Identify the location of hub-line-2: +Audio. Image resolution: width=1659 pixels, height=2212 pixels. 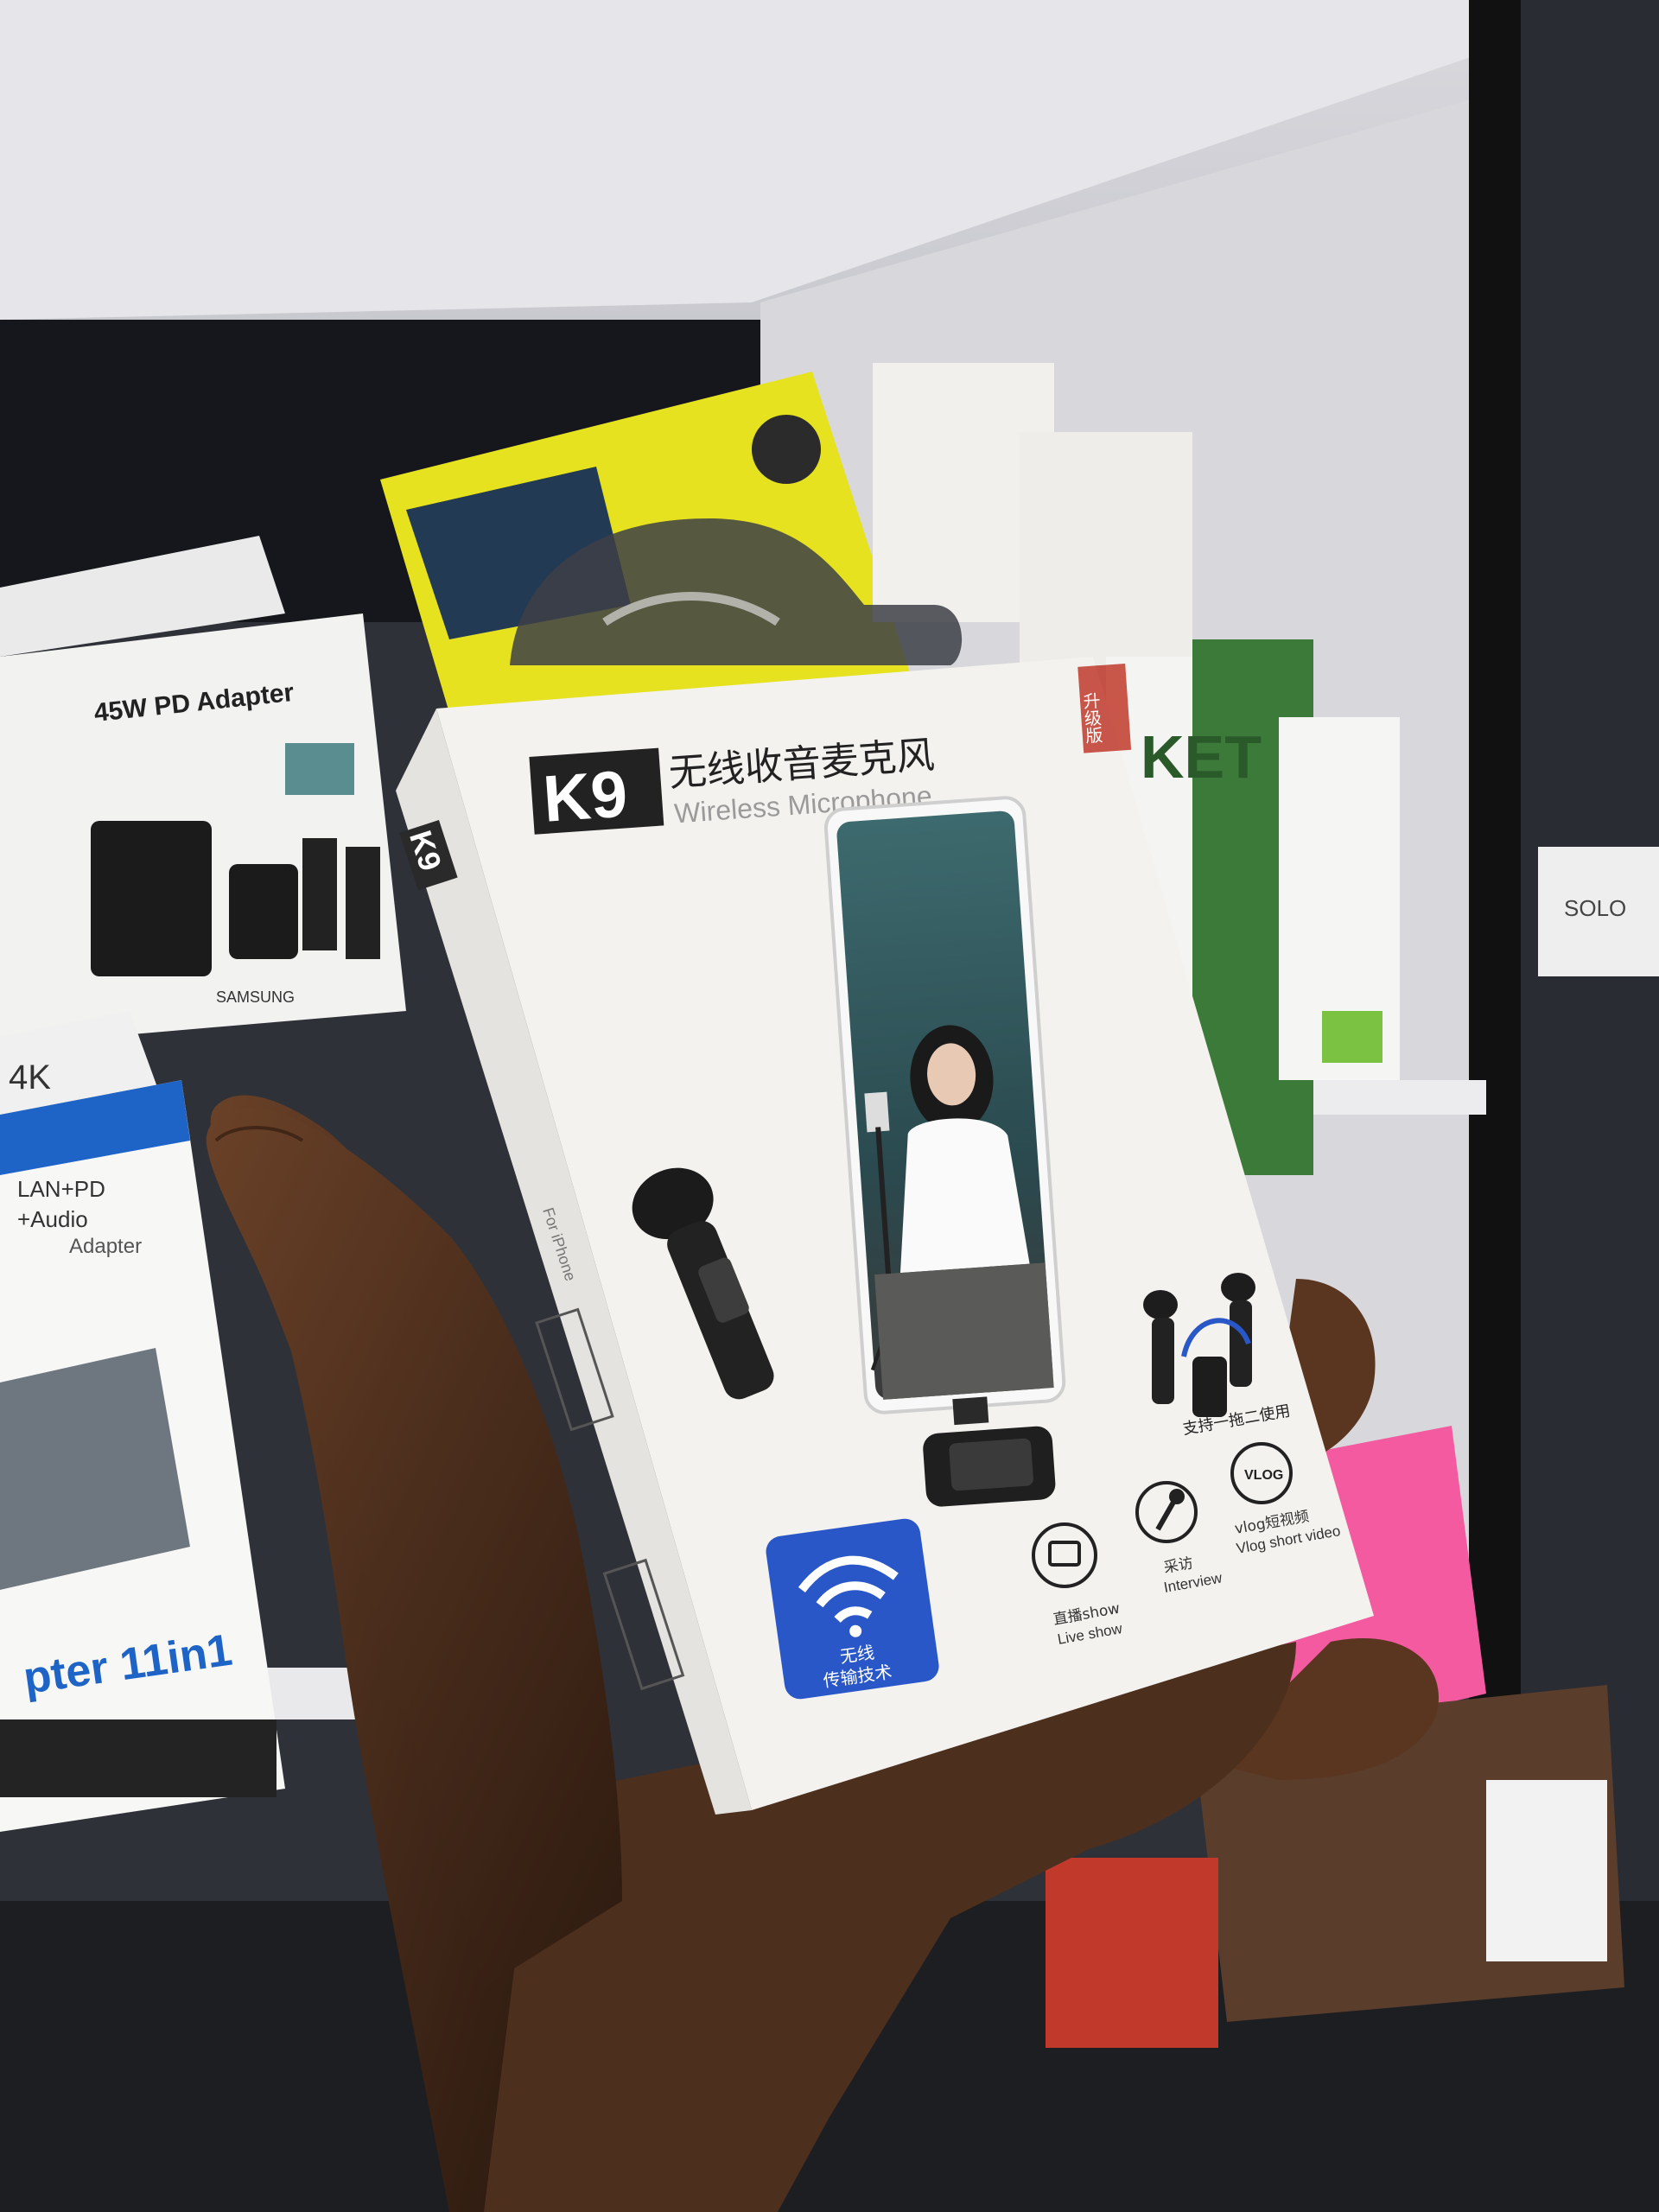
(52, 1219).